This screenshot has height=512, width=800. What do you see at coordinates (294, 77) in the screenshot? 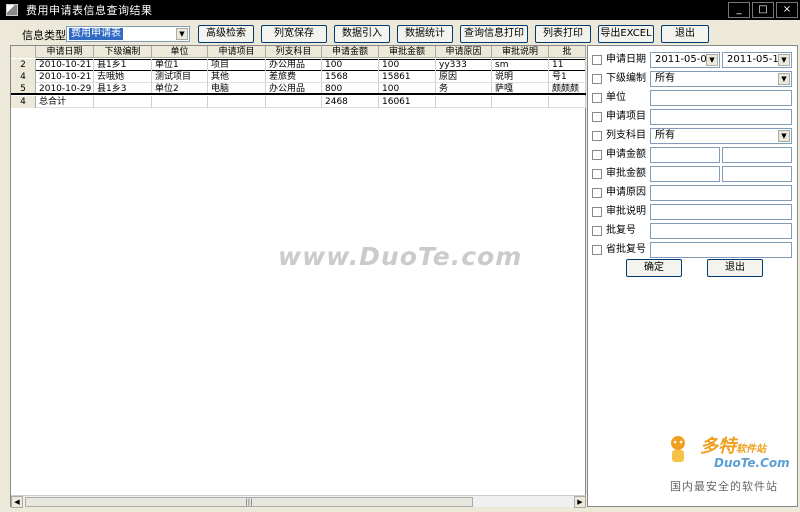
I see `table-cell: 差旅费` at bounding box center [294, 77].